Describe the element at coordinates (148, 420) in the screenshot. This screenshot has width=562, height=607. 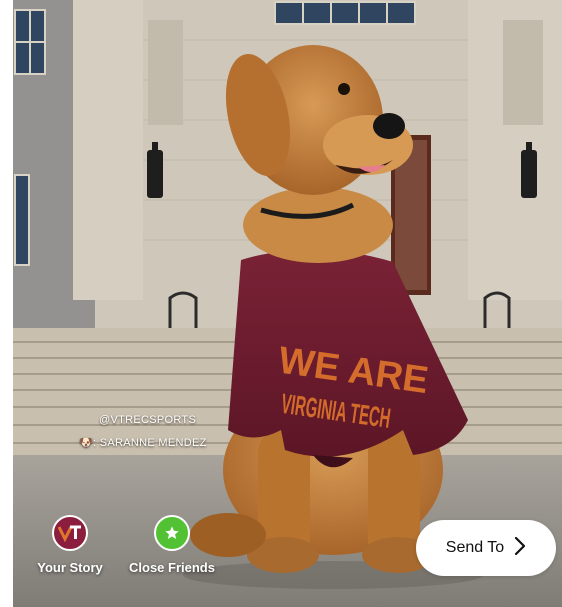
I see `credit-handle: @VTRECSPORTS` at that location.